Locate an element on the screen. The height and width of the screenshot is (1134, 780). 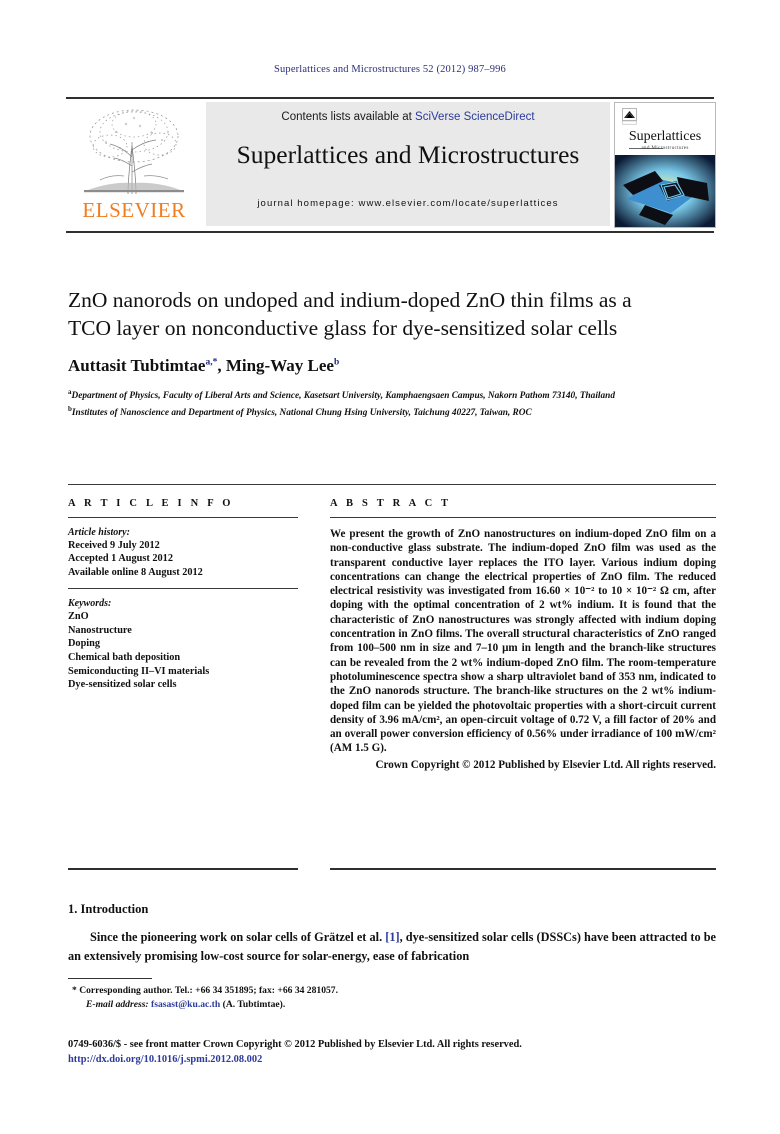
info-column-bottom-rule is located at coordinates (183, 869).